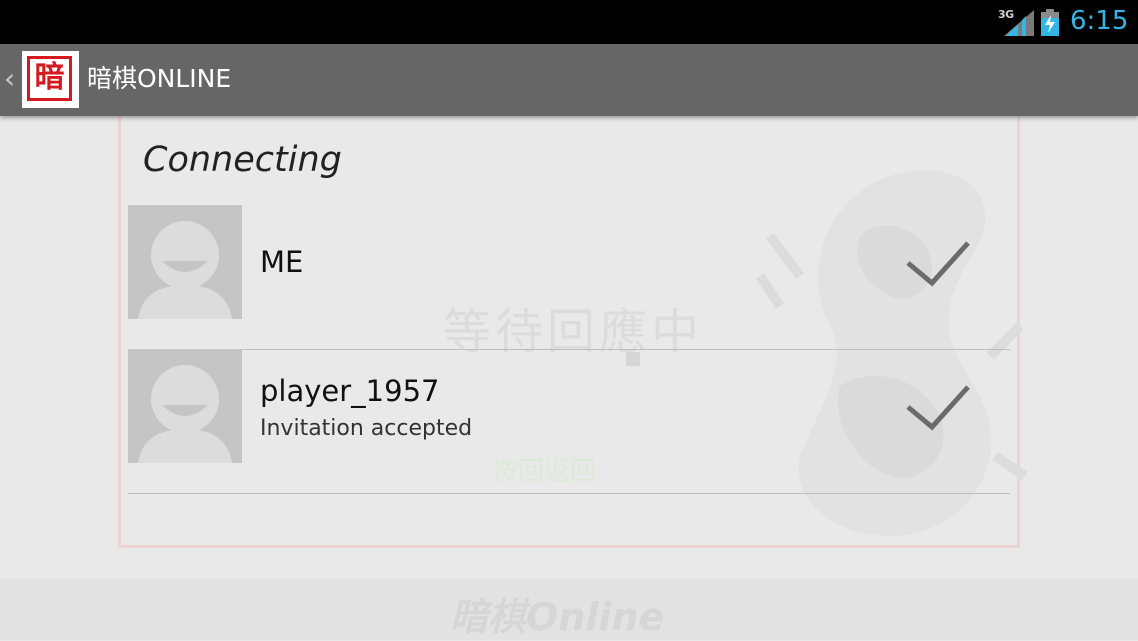  Describe the element at coordinates (9, 79) in the screenshot. I see `chevron-left-icon: ‹` at that location.